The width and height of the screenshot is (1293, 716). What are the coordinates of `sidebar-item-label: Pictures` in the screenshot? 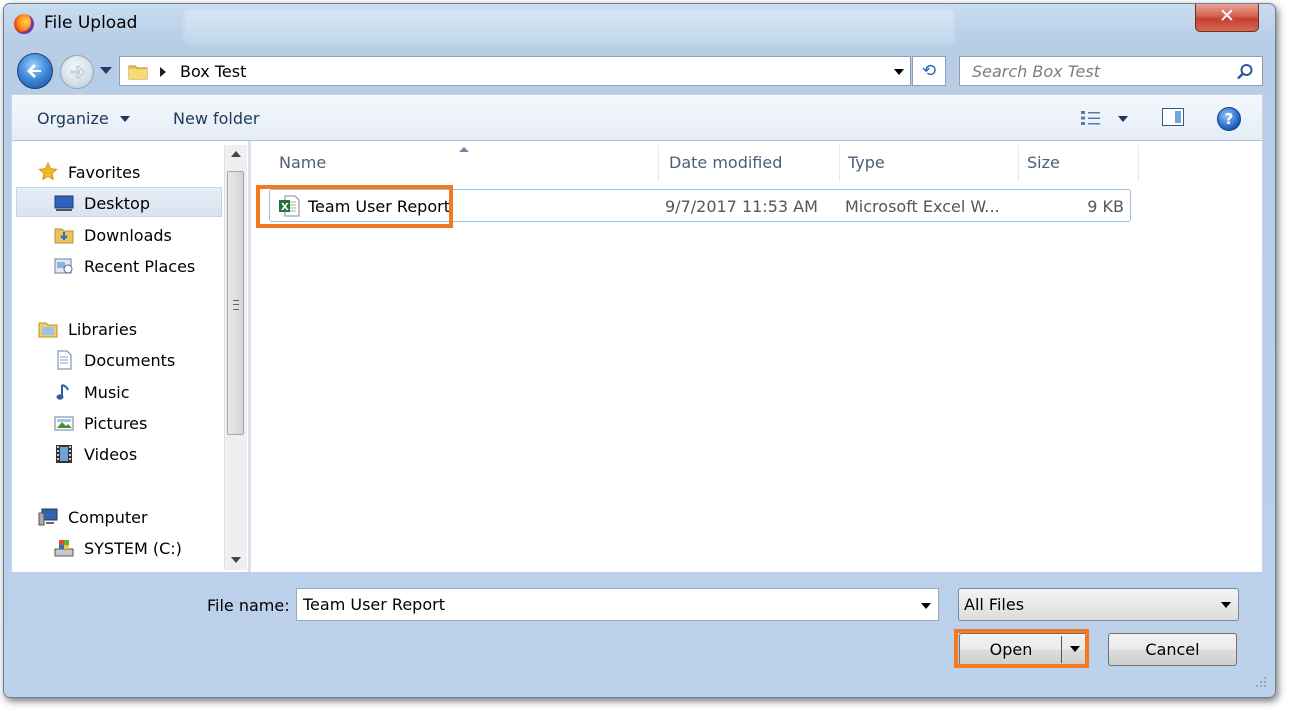 It's located at (116, 423).